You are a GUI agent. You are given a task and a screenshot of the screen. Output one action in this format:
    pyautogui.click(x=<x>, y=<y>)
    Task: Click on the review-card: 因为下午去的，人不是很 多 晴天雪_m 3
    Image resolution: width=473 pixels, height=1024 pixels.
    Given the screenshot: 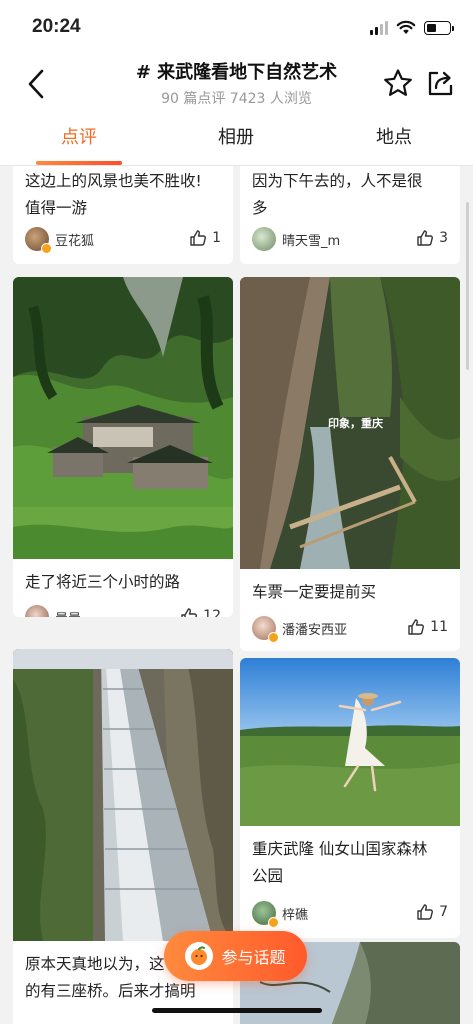 What is the action you would take?
    pyautogui.click(x=350, y=215)
    